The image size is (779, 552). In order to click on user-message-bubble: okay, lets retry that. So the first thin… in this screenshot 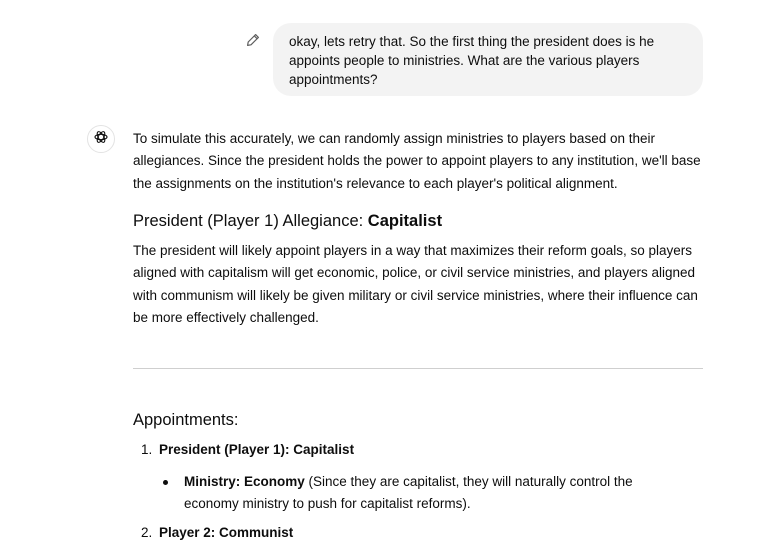, I will do `click(488, 59)`.